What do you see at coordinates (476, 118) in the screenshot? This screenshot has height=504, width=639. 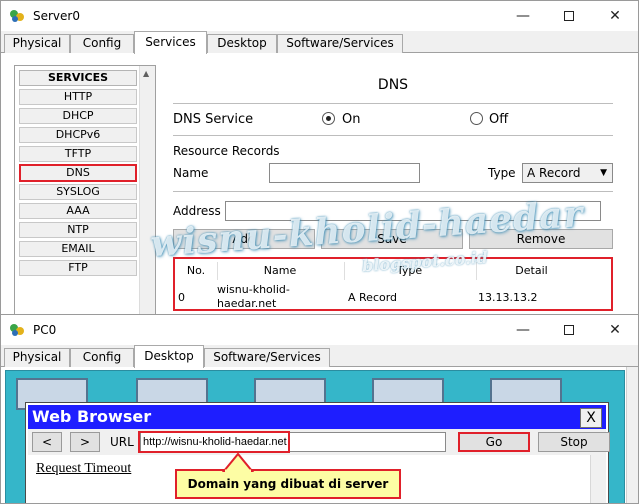 I see `dns-off-radio` at bounding box center [476, 118].